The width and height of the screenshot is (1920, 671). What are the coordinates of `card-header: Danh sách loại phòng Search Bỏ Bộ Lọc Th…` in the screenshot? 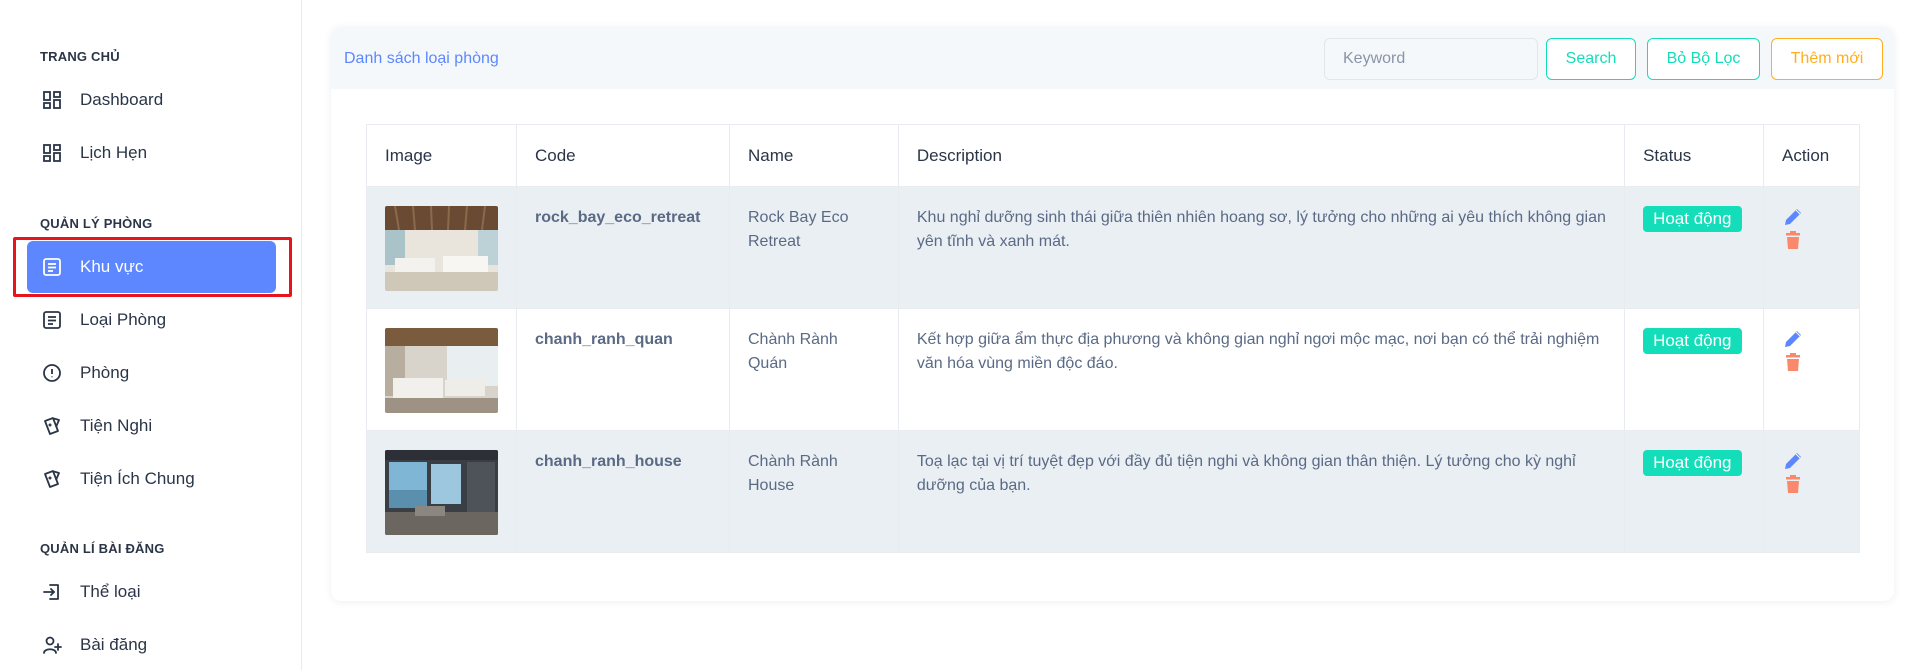 It's located at (1112, 58).